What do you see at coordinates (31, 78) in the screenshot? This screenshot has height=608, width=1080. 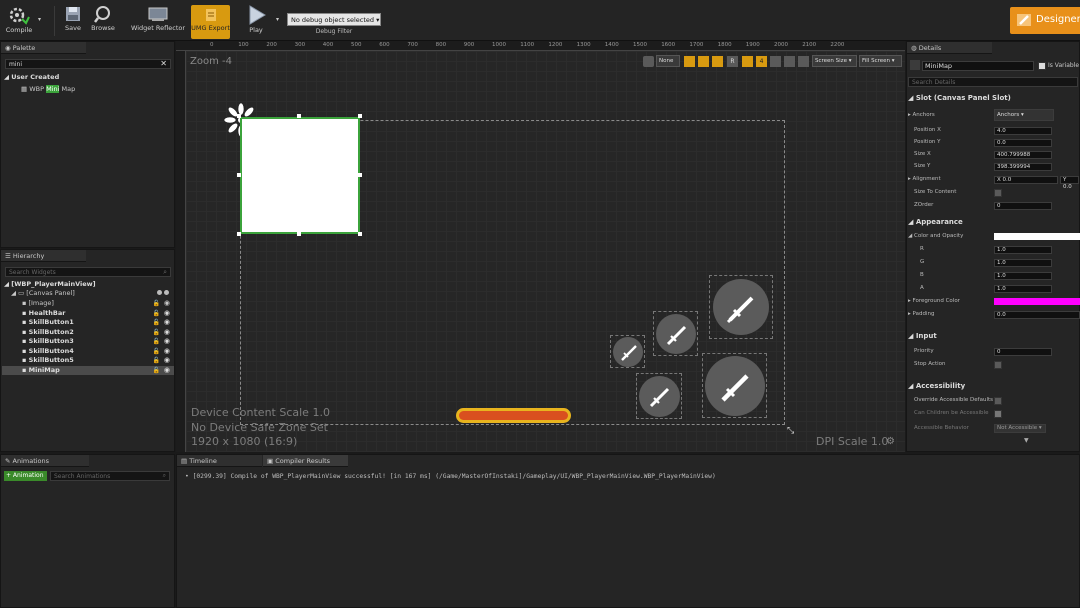 I see `palette-category-user-created: ◢ User Created` at bounding box center [31, 78].